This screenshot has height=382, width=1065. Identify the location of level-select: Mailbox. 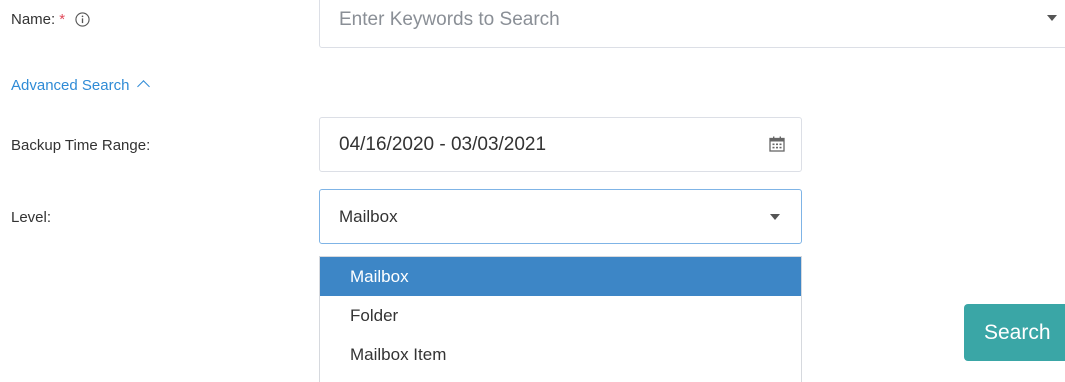
(560, 216).